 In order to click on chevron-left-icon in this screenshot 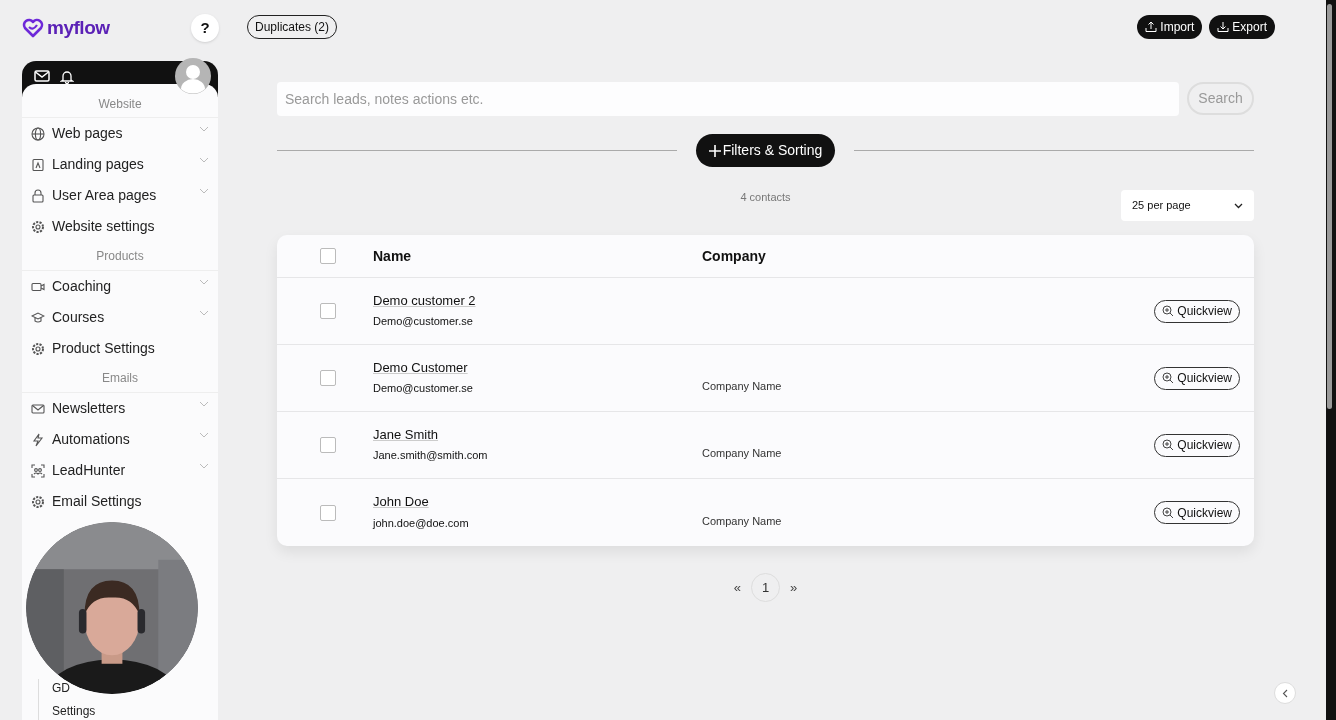, I will do `click(1285, 693)`.